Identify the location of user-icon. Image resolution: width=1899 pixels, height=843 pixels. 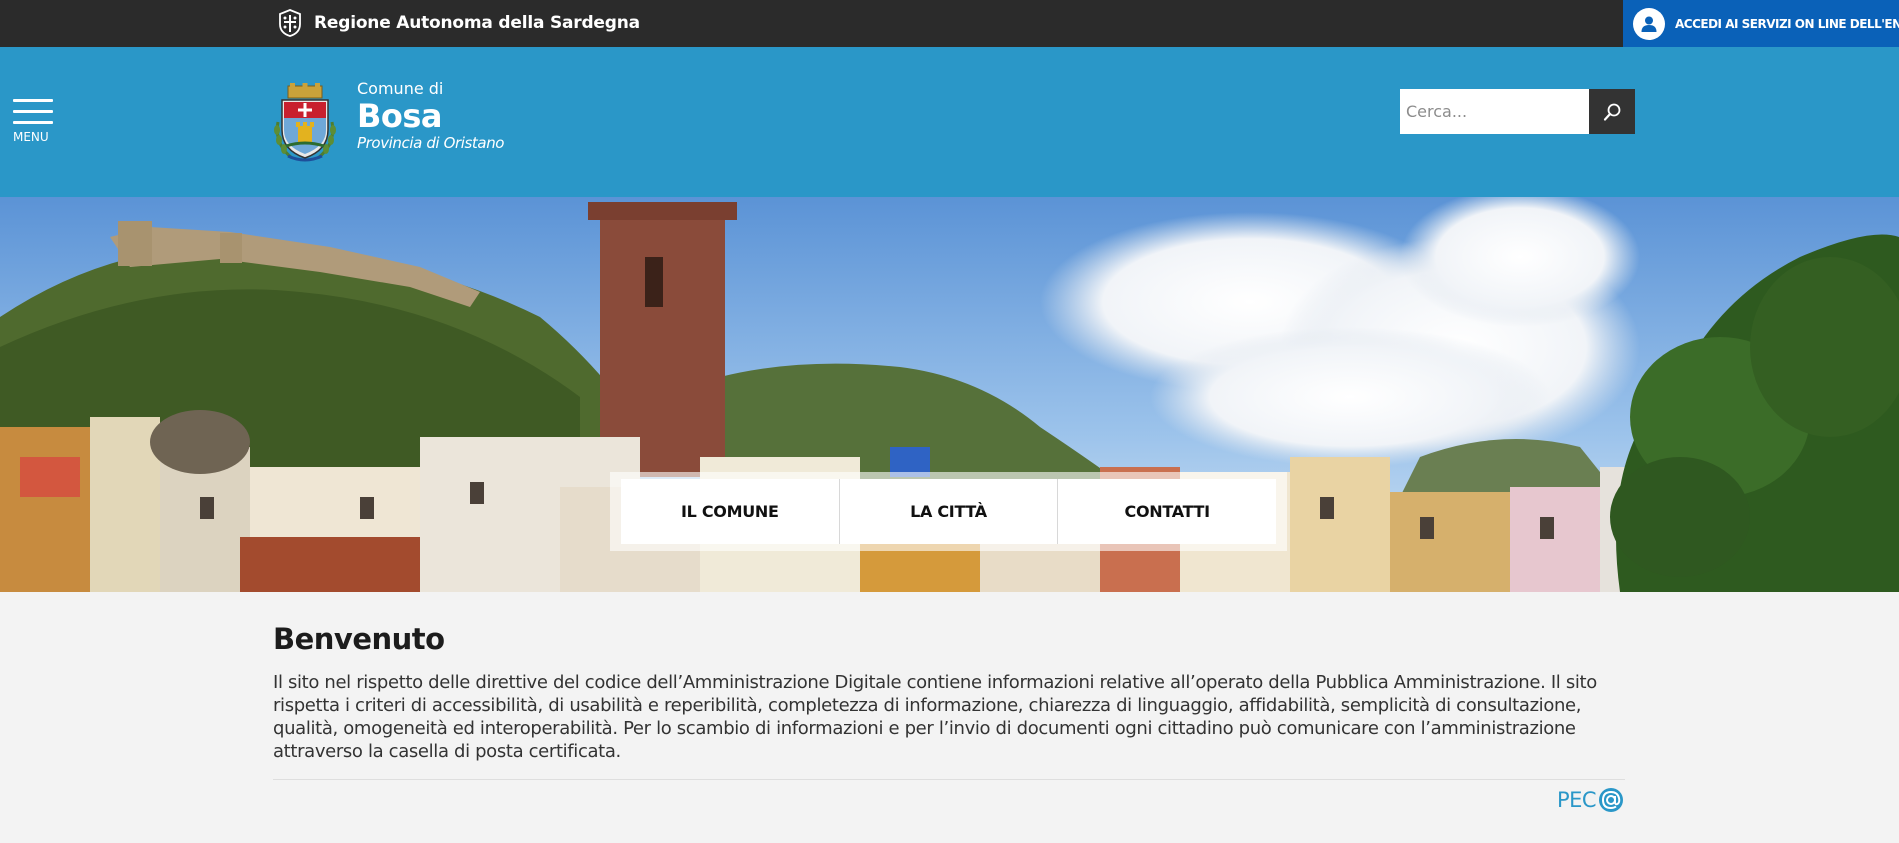
(1649, 23).